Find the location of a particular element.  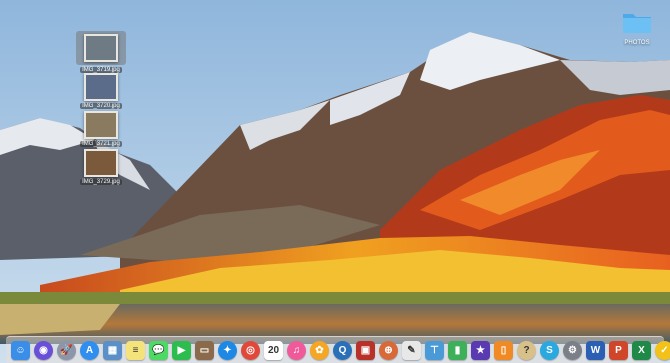

dock-glyph: ♫ is located at coordinates (296, 350).